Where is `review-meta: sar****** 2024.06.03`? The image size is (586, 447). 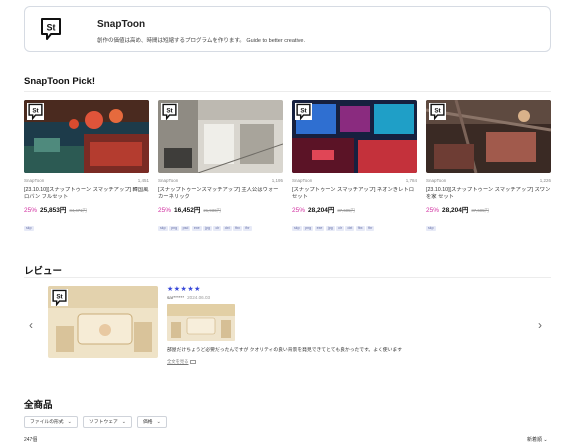
review-meta: sar****** 2024.06.03 is located at coordinates (188, 297).